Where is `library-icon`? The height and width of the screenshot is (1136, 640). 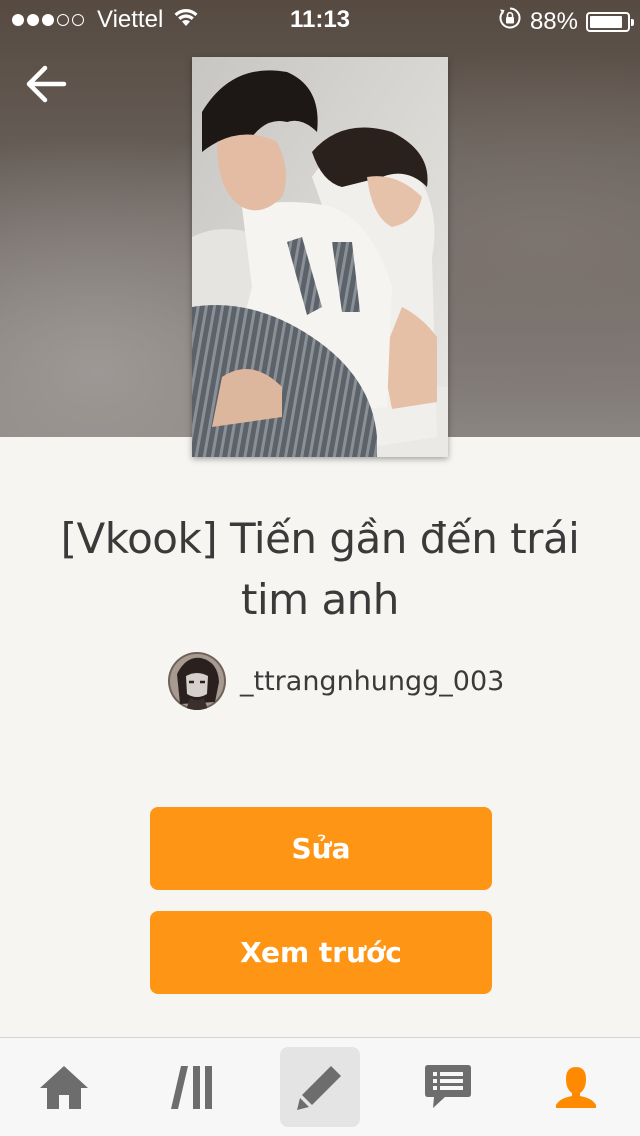 library-icon is located at coordinates (191, 1087).